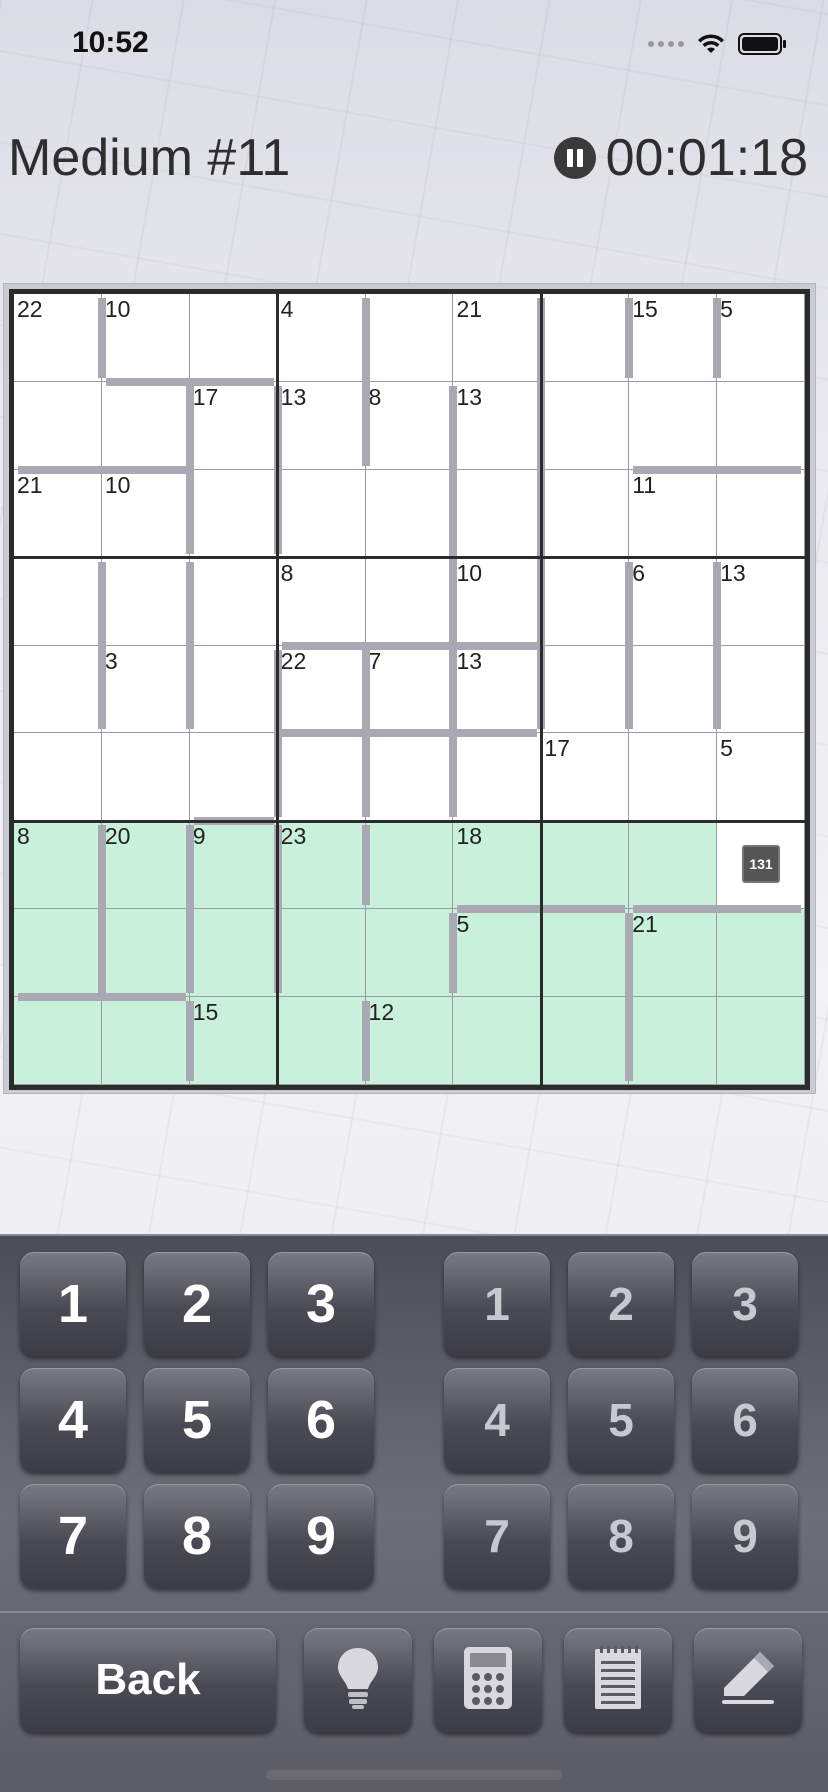 The image size is (828, 1792). I want to click on board-cell: 23, so click(321, 865).